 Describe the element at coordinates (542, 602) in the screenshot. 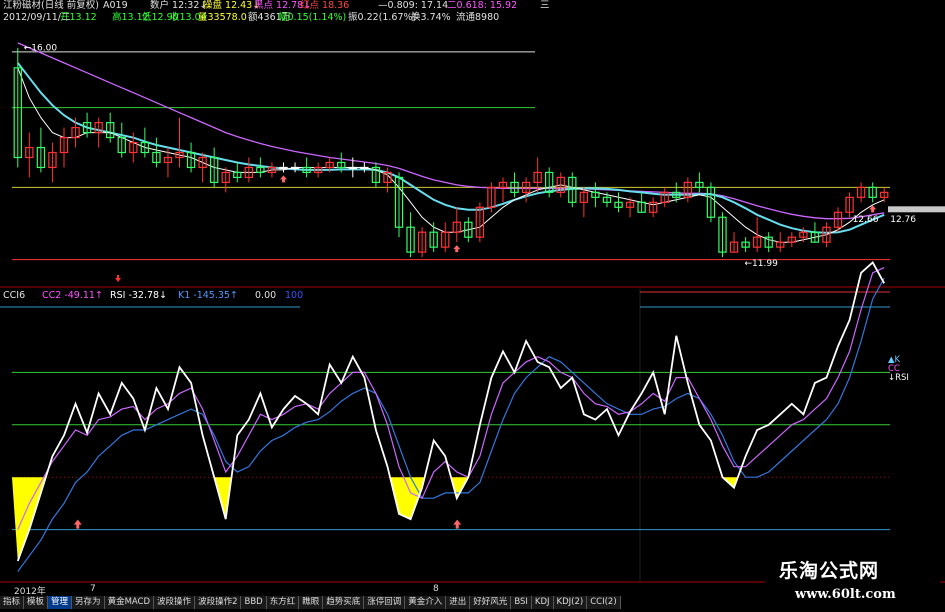

I see `tab-16: KDJ` at that location.